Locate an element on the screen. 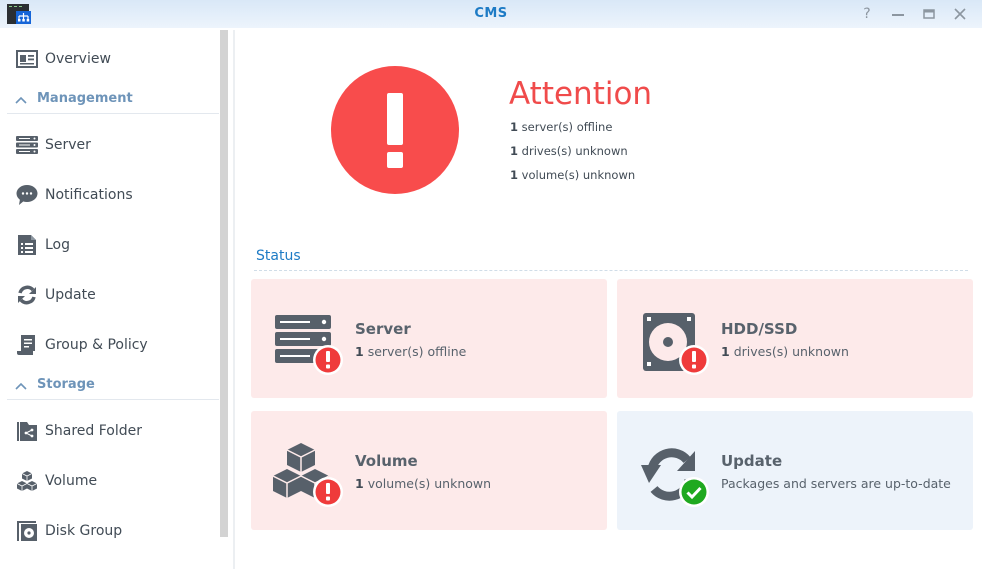 This screenshot has height=569, width=982. minimize-icon is located at coordinates (898, 15).